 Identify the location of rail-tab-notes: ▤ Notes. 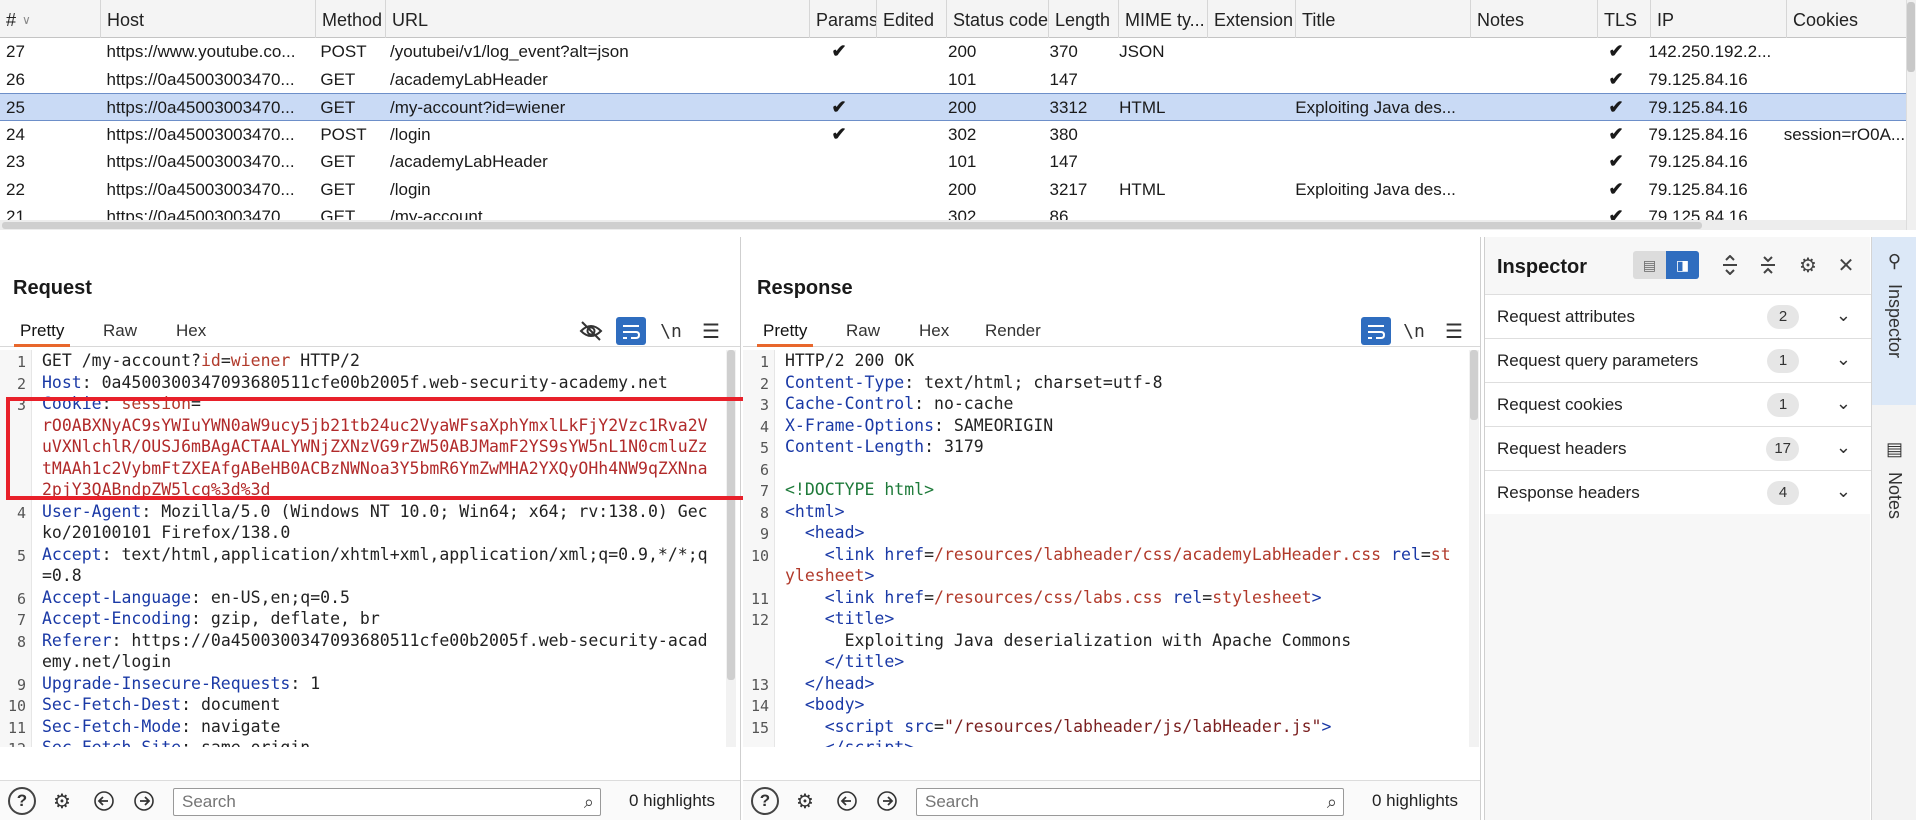
(1894, 485).